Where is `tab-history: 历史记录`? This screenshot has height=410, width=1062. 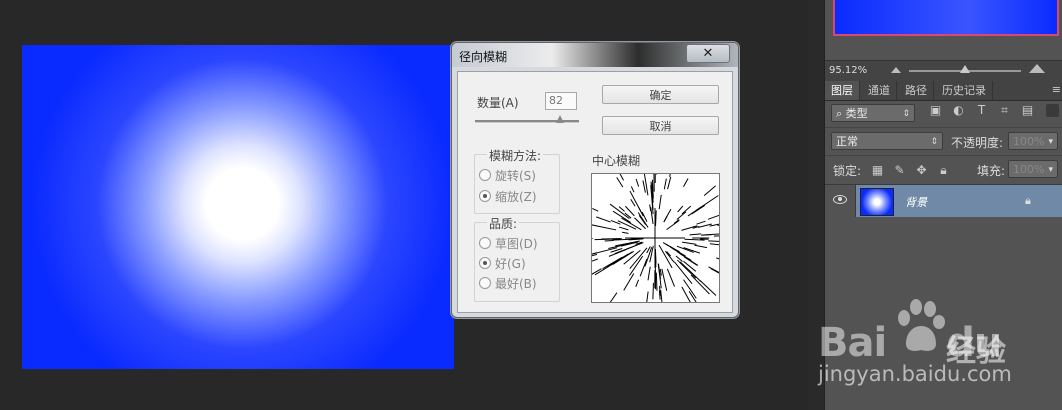
tab-history: 历史记录 is located at coordinates (964, 90).